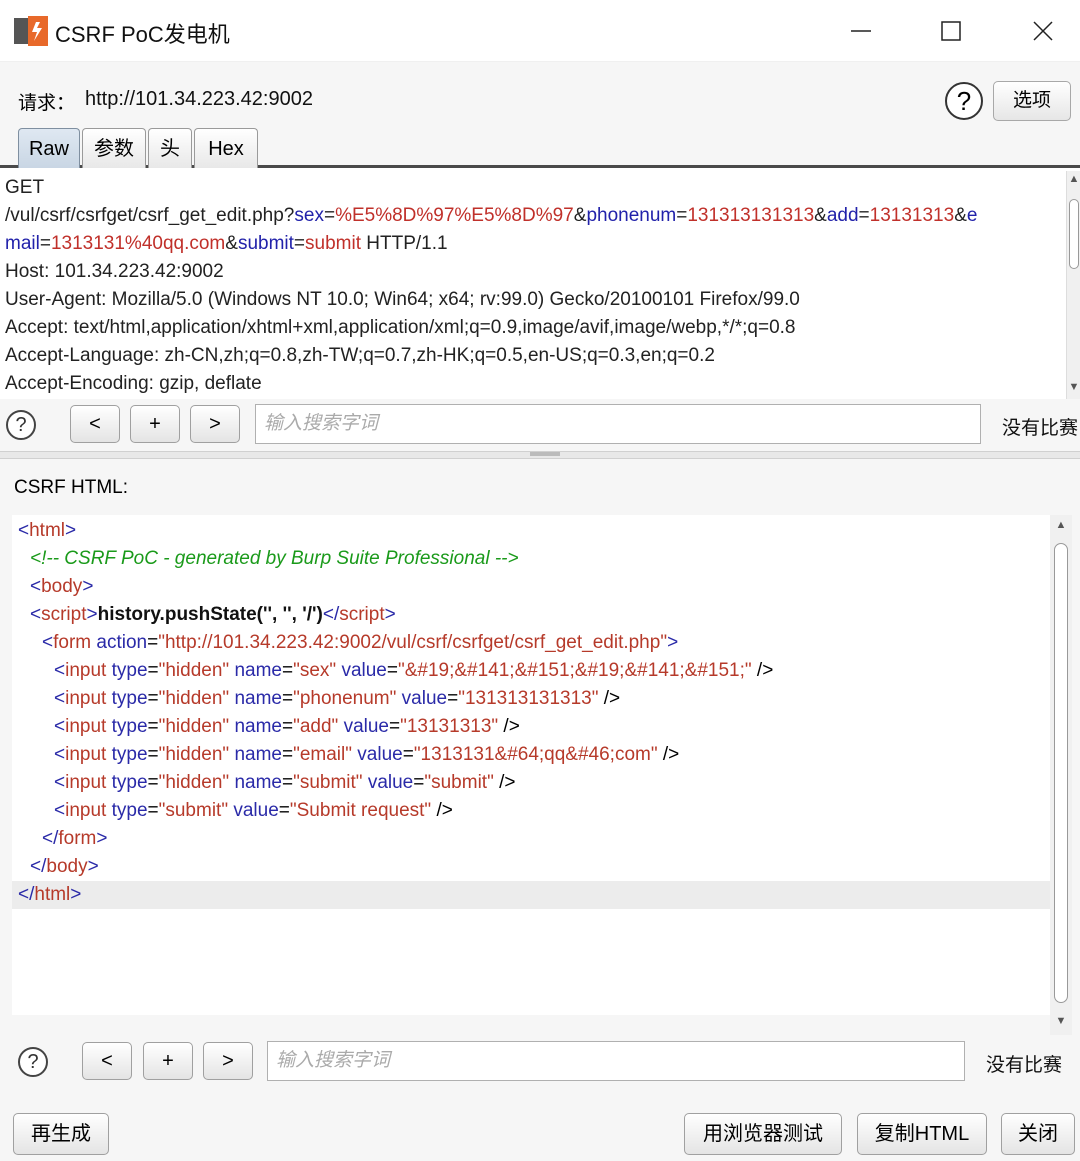 The height and width of the screenshot is (1161, 1080). What do you see at coordinates (133, 383) in the screenshot?
I see `header-line: Accept-Encoding: gzip, deflate` at bounding box center [133, 383].